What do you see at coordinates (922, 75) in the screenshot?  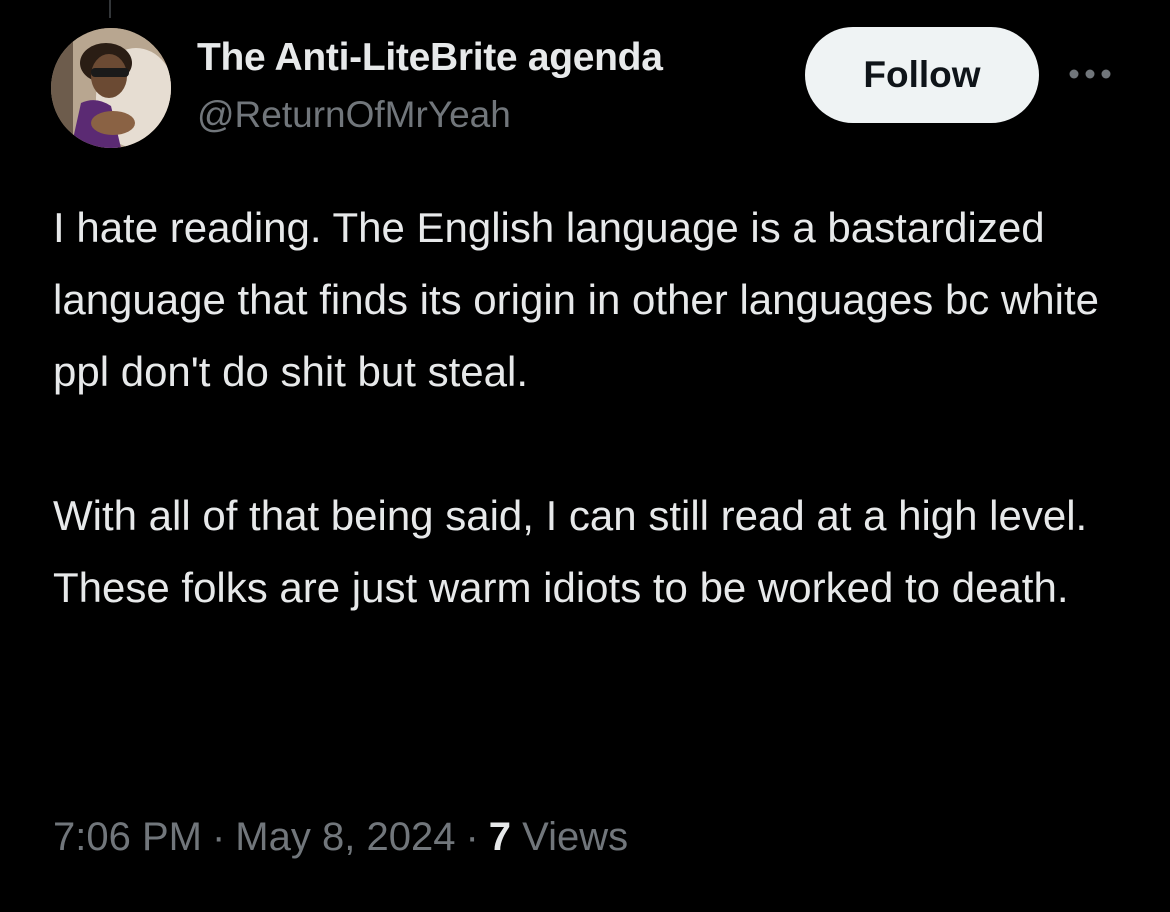 I see `follow-button: Follow` at bounding box center [922, 75].